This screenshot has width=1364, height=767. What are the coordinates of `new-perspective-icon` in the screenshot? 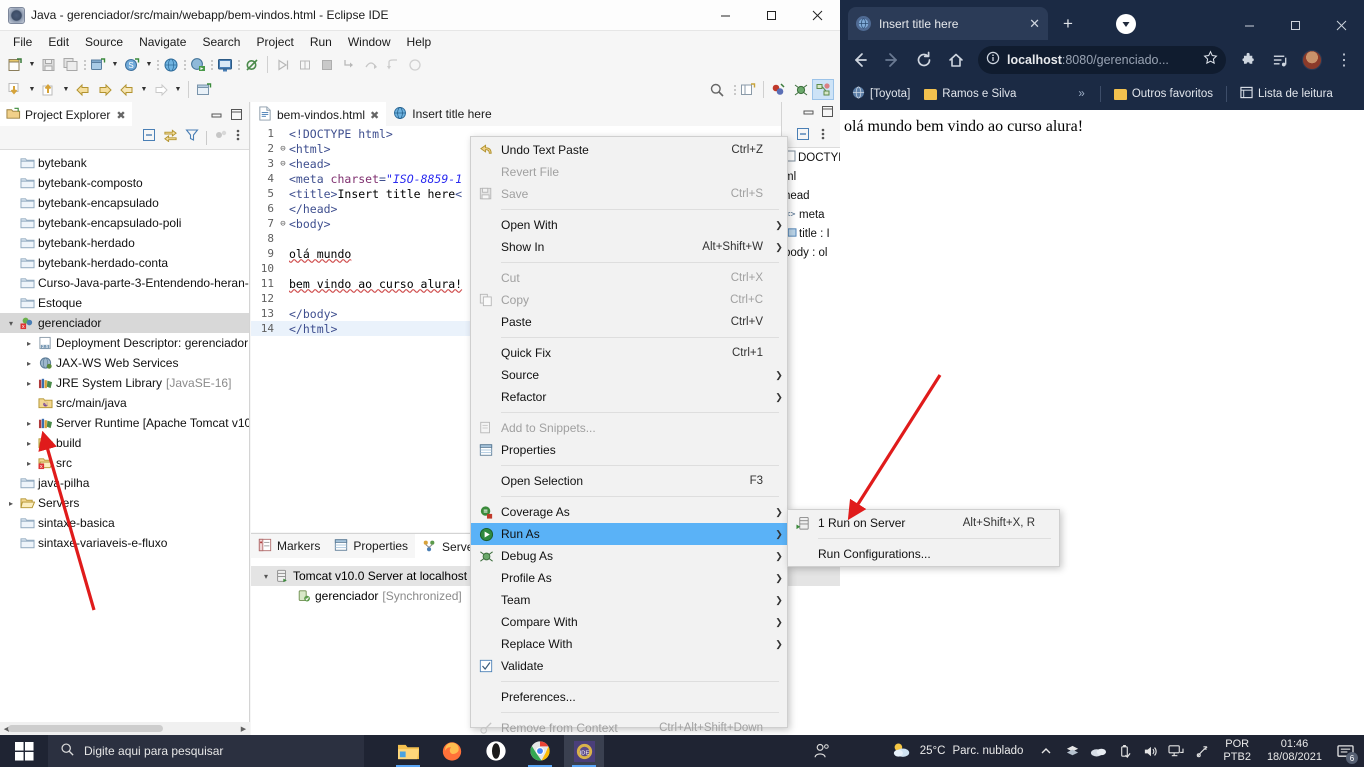 It's located at (748, 89).